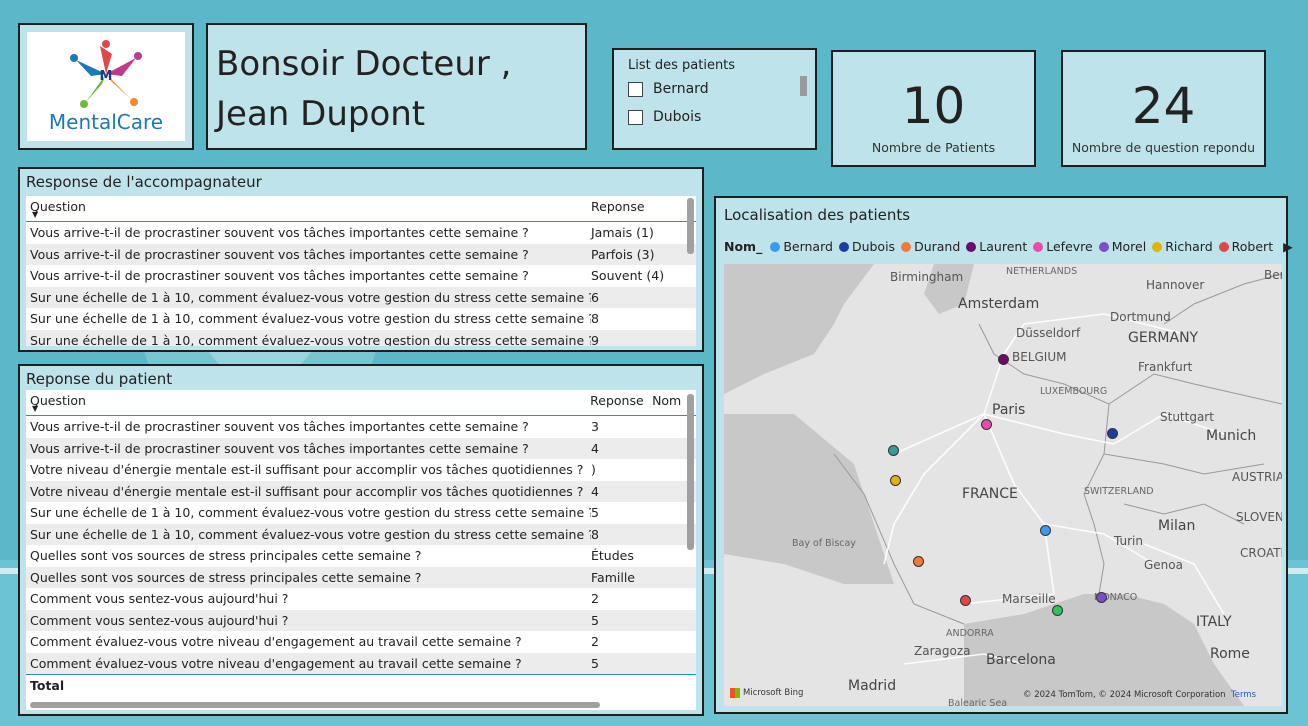  Describe the element at coordinates (1122, 246) in the screenshot. I see `legend-item-morel: Morel` at that location.